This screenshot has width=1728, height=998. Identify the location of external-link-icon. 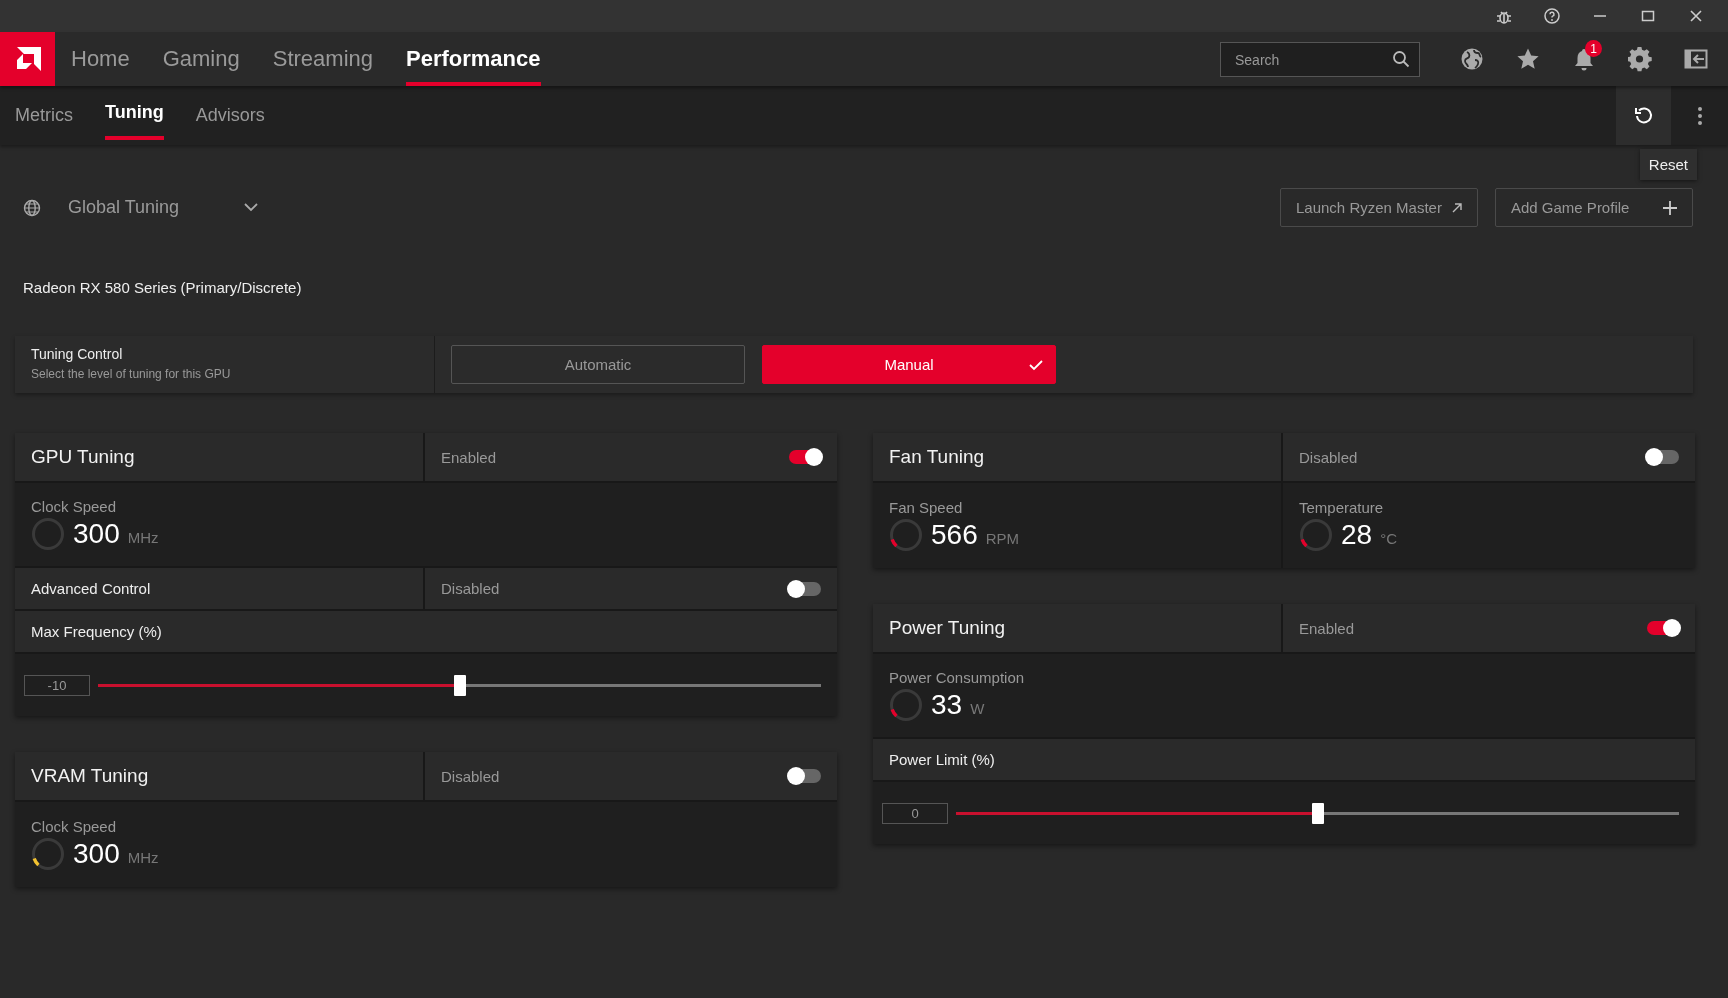
(1457, 207).